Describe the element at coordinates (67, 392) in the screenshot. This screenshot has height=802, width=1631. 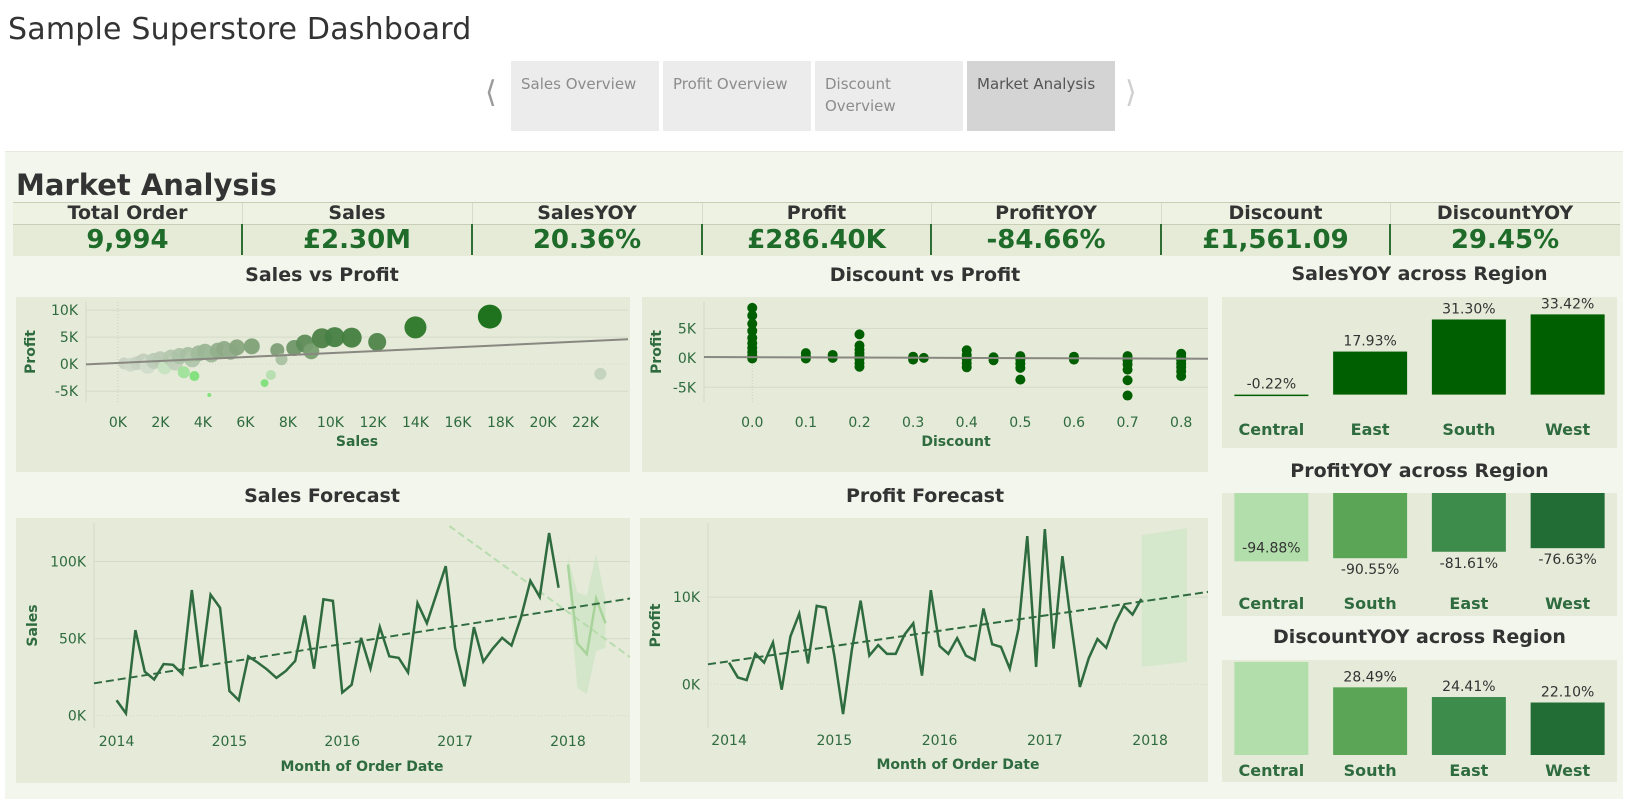
I see `y-tick-label: -5K` at that location.